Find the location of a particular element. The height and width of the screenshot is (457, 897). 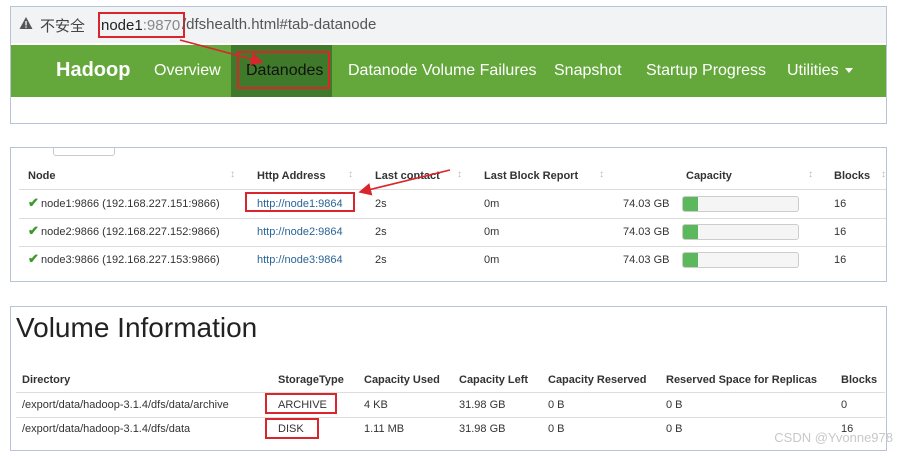

insecure-label: 不安全 is located at coordinates (62, 25).